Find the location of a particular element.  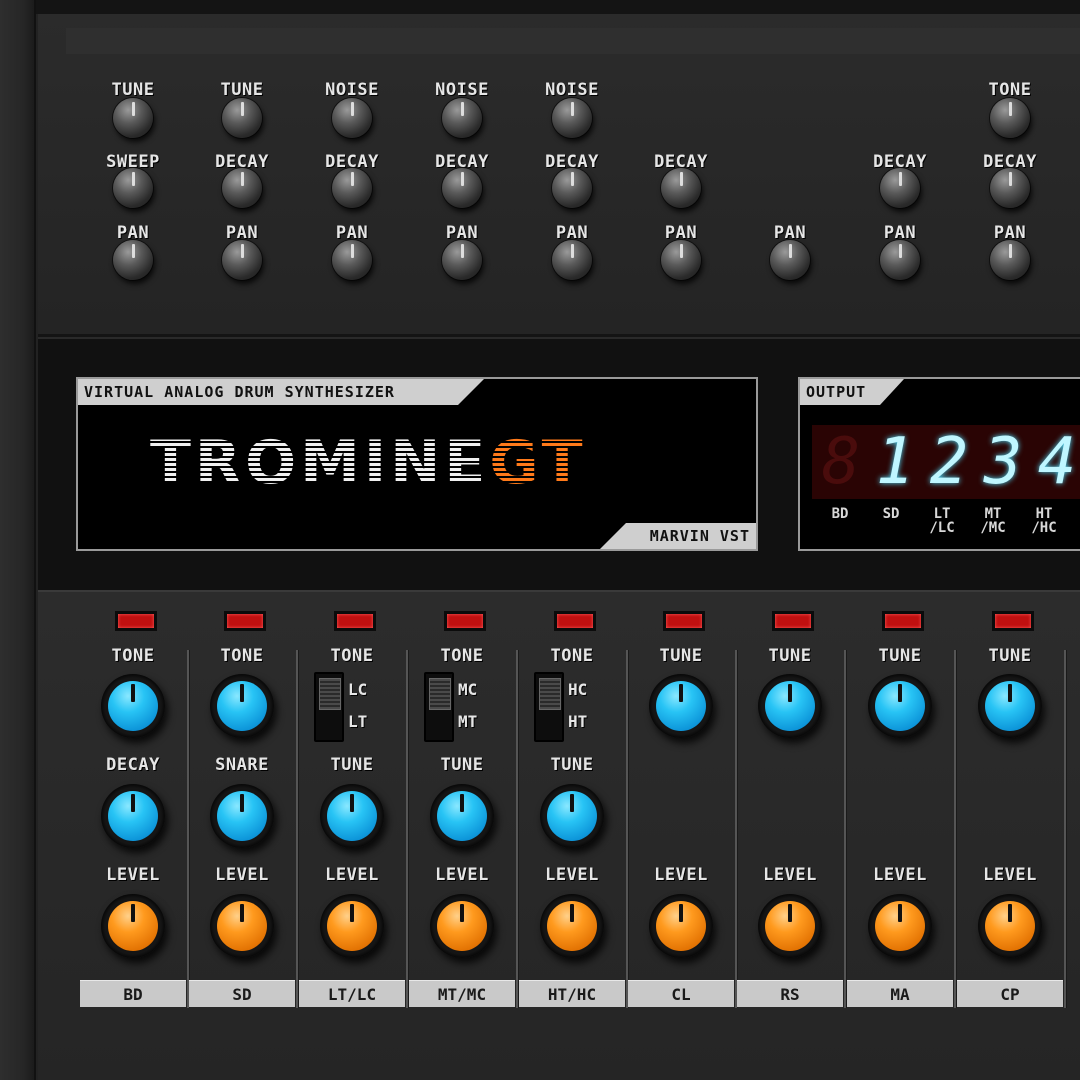

switch-label-upper: HC is located at coordinates (578, 689).